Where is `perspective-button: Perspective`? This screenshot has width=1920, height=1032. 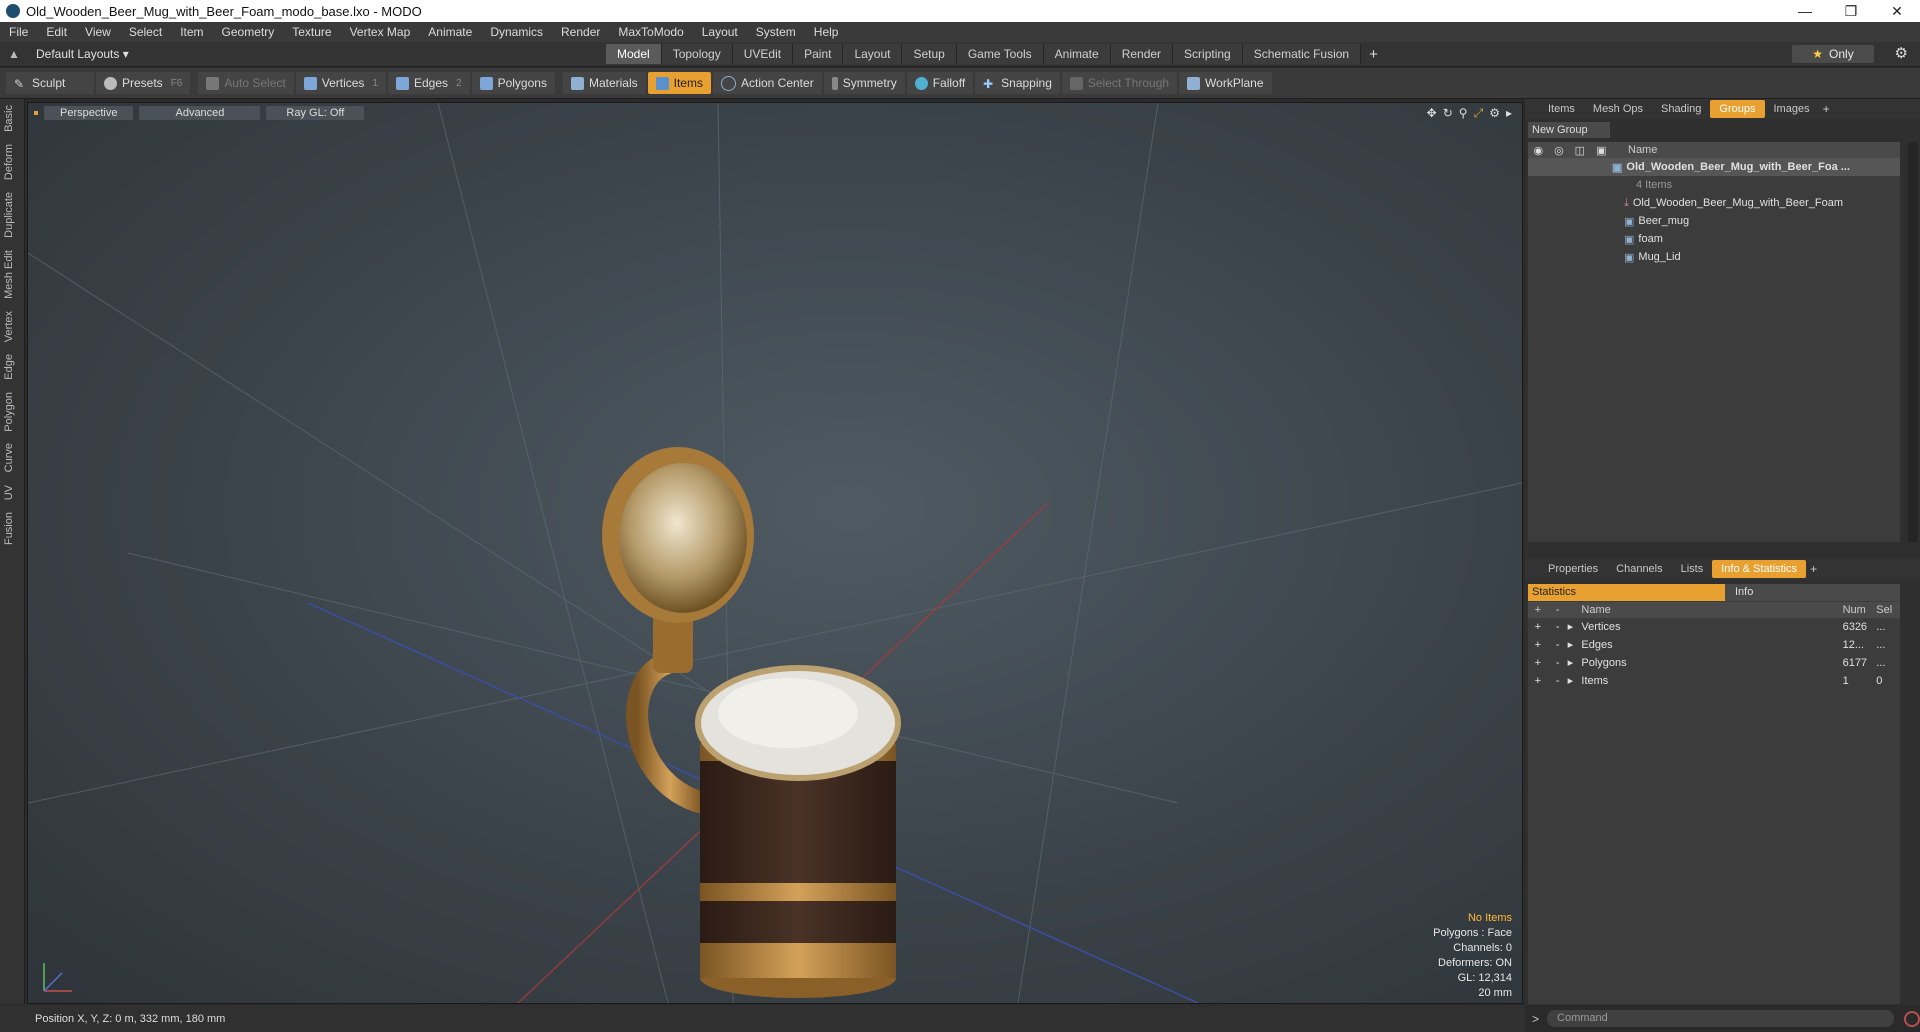
perspective-button: Perspective is located at coordinates (89, 113).